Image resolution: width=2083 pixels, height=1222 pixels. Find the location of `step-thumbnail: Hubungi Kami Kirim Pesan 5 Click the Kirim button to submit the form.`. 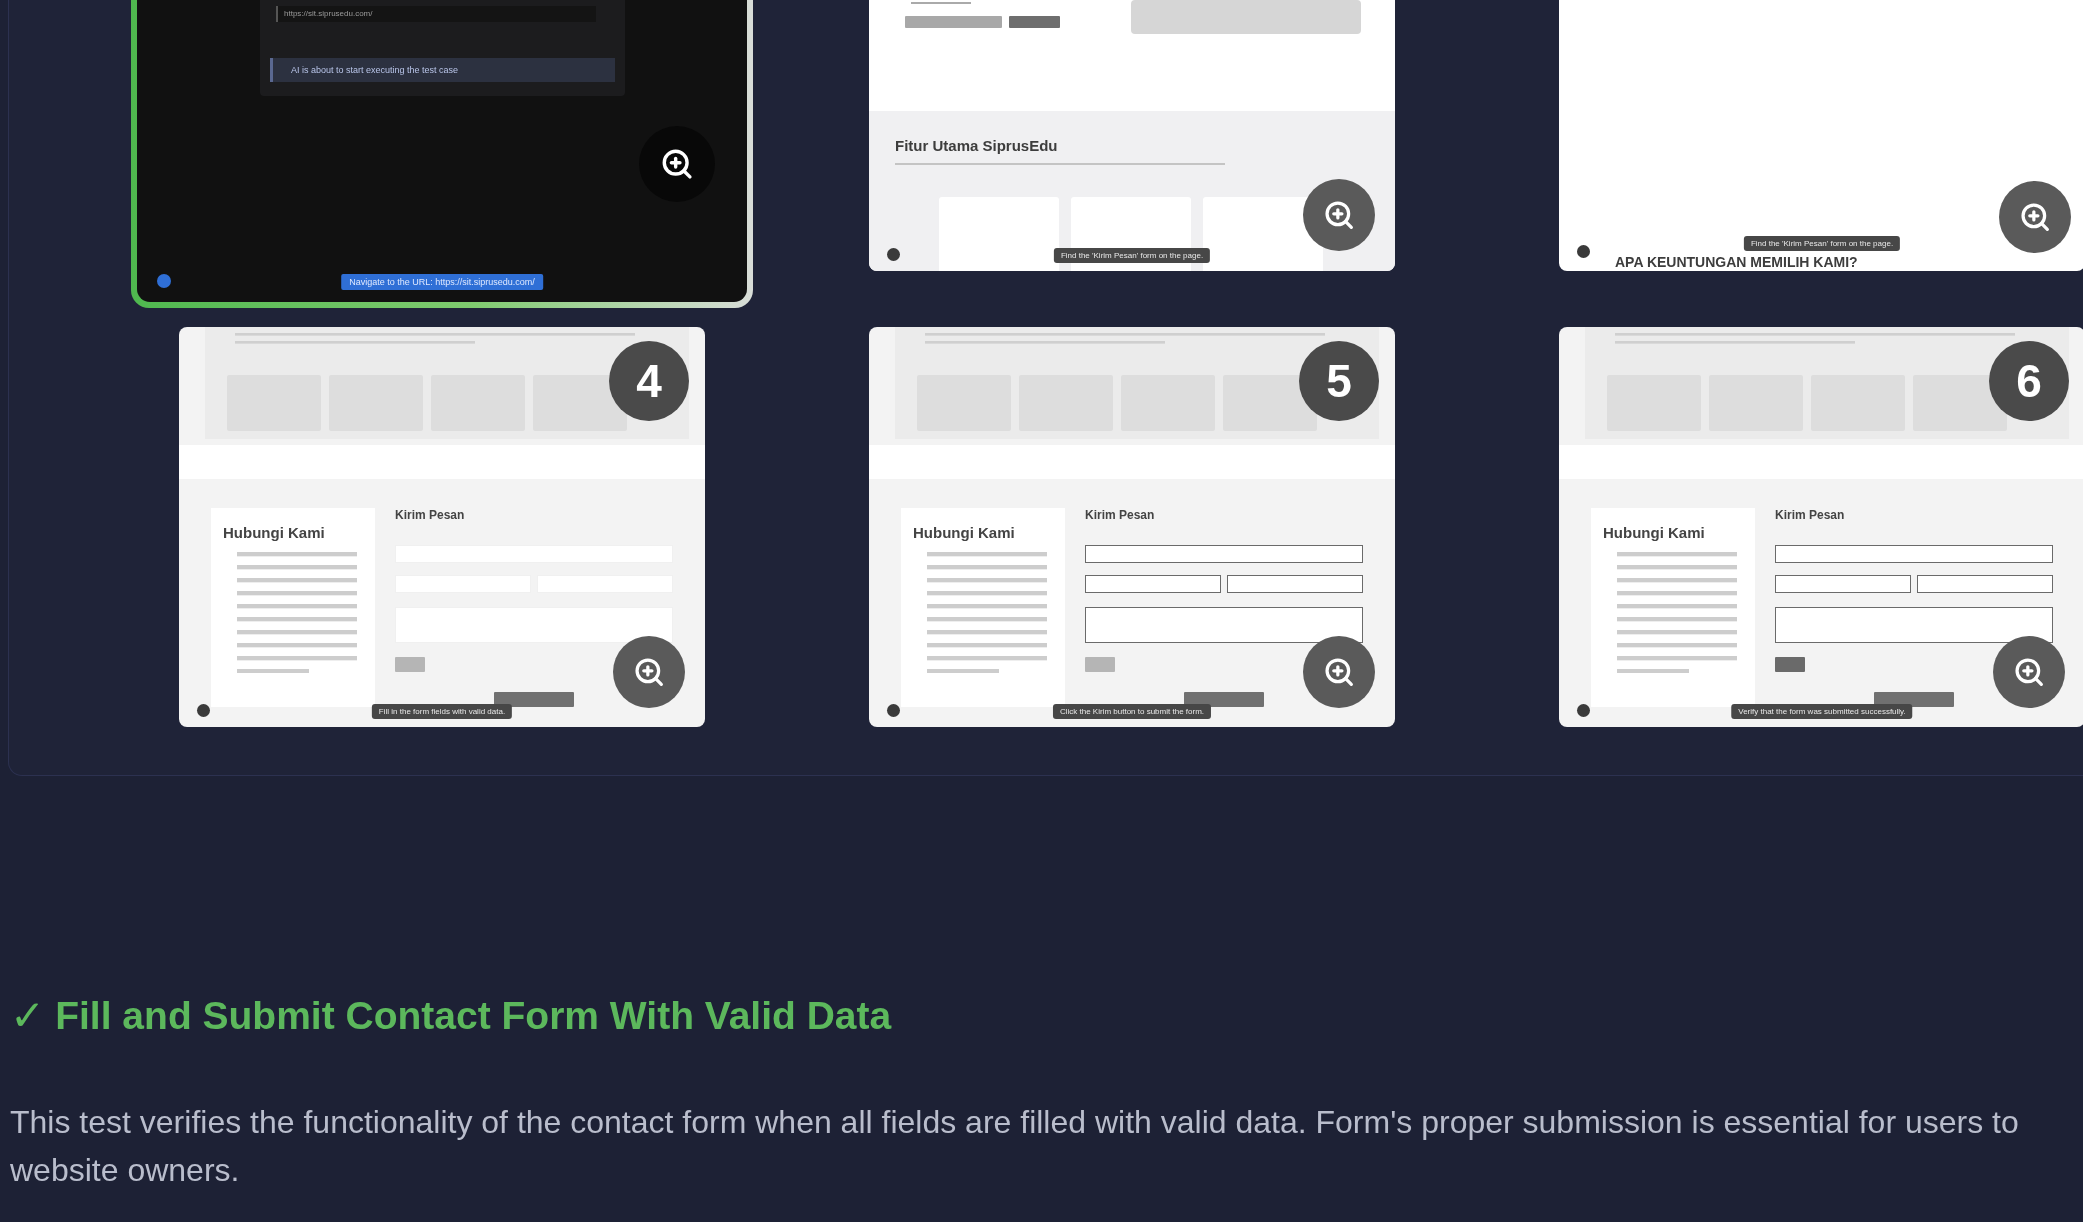

step-thumbnail: Hubungi Kami Kirim Pesan 5 Click the Kirim button to submit the form. is located at coordinates (1132, 527).